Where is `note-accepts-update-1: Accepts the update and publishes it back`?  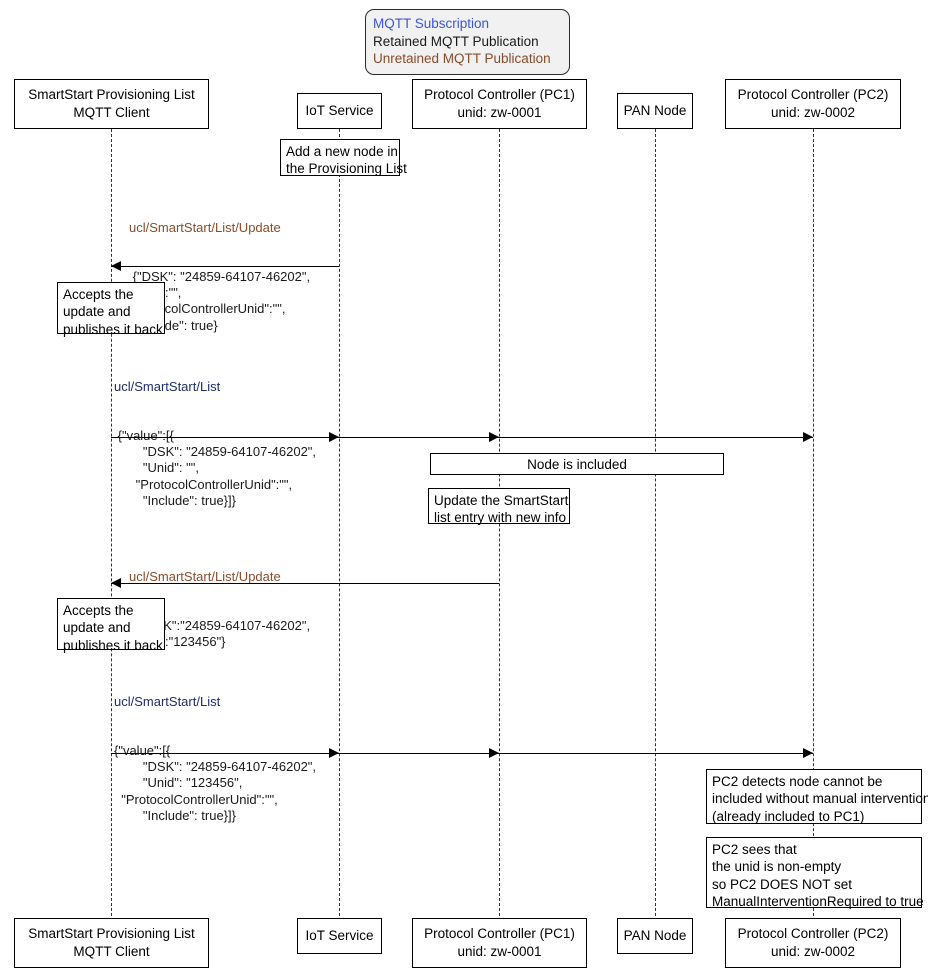
note-accepts-update-1: Accepts the update and publishes it back is located at coordinates (111, 309).